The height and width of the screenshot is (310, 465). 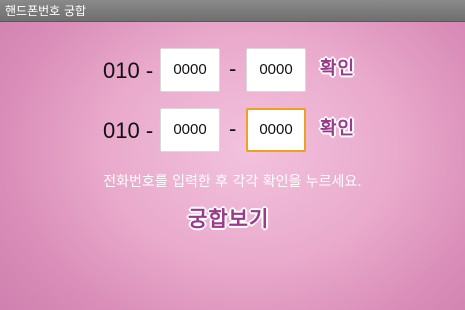 What do you see at coordinates (46, 11) in the screenshot?
I see `app-title: 핸드폰번호 궁합` at bounding box center [46, 11].